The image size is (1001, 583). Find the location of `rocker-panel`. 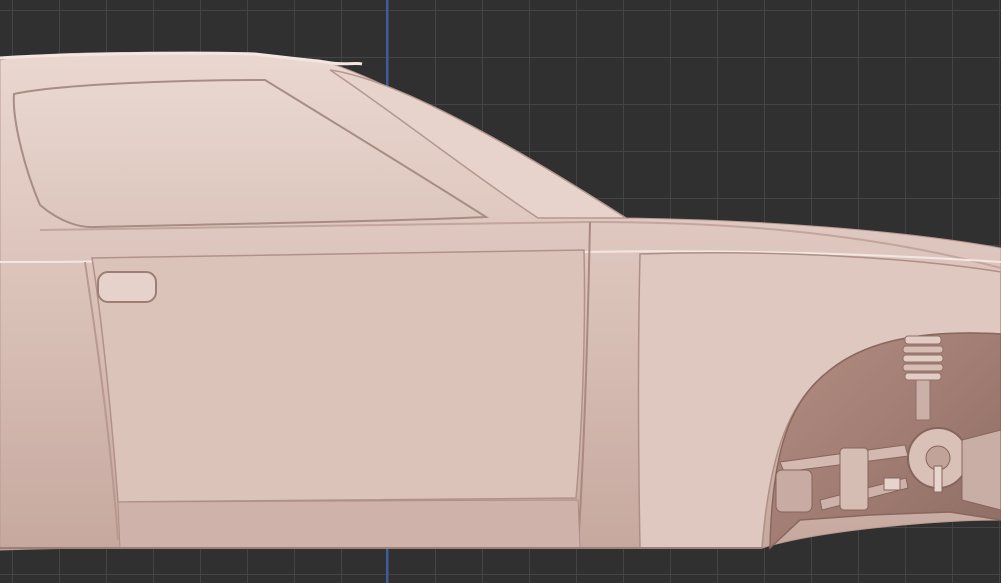

rocker-panel is located at coordinates (349, 524).